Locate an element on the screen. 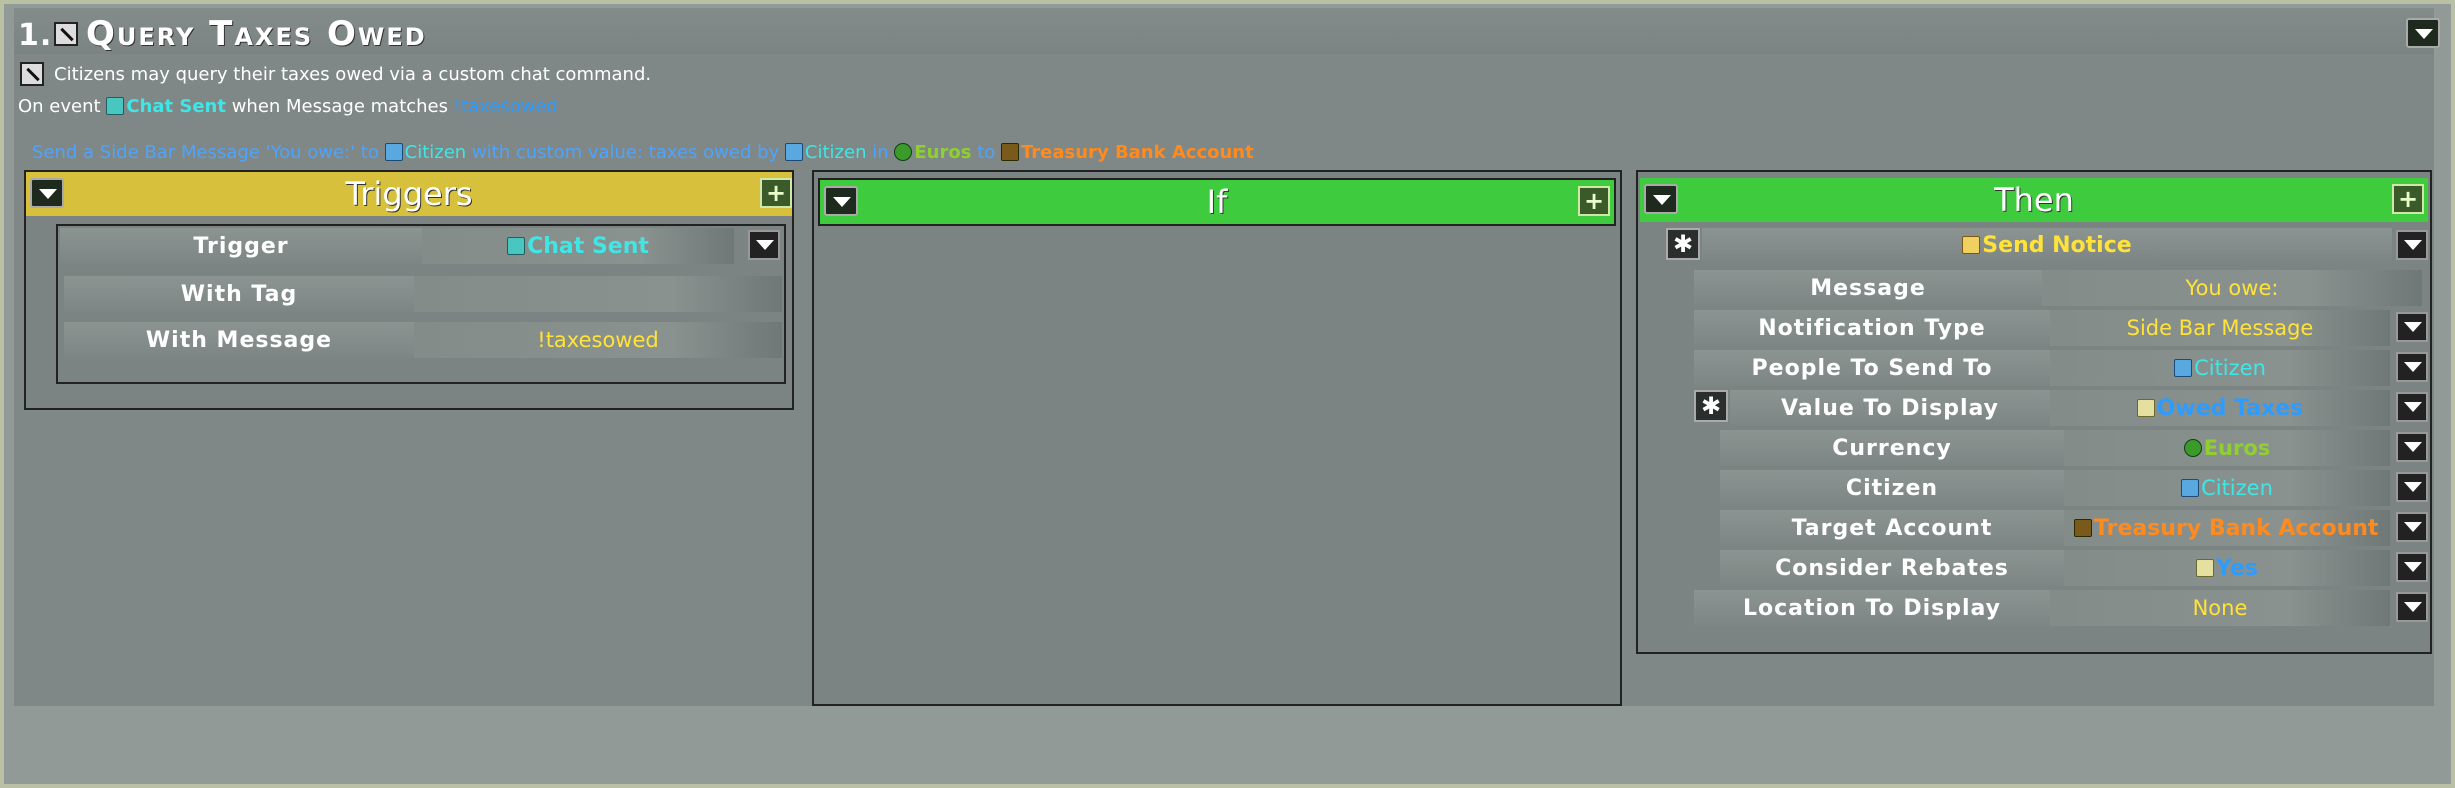  consider-rebates-label: Consider Rebates is located at coordinates (1892, 568).